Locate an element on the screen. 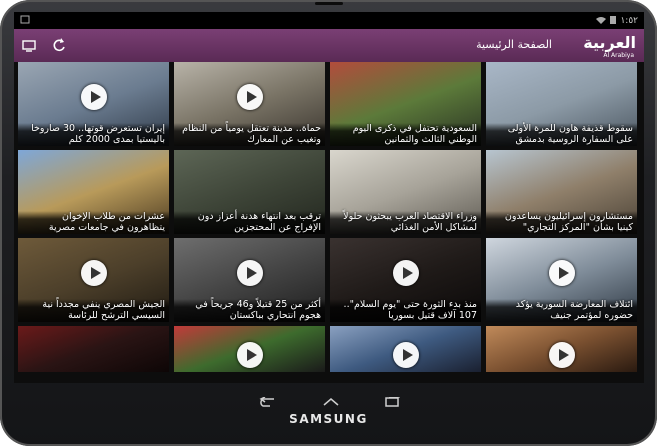 This screenshot has height=446, width=657. home-icon is located at coordinates (331, 399).